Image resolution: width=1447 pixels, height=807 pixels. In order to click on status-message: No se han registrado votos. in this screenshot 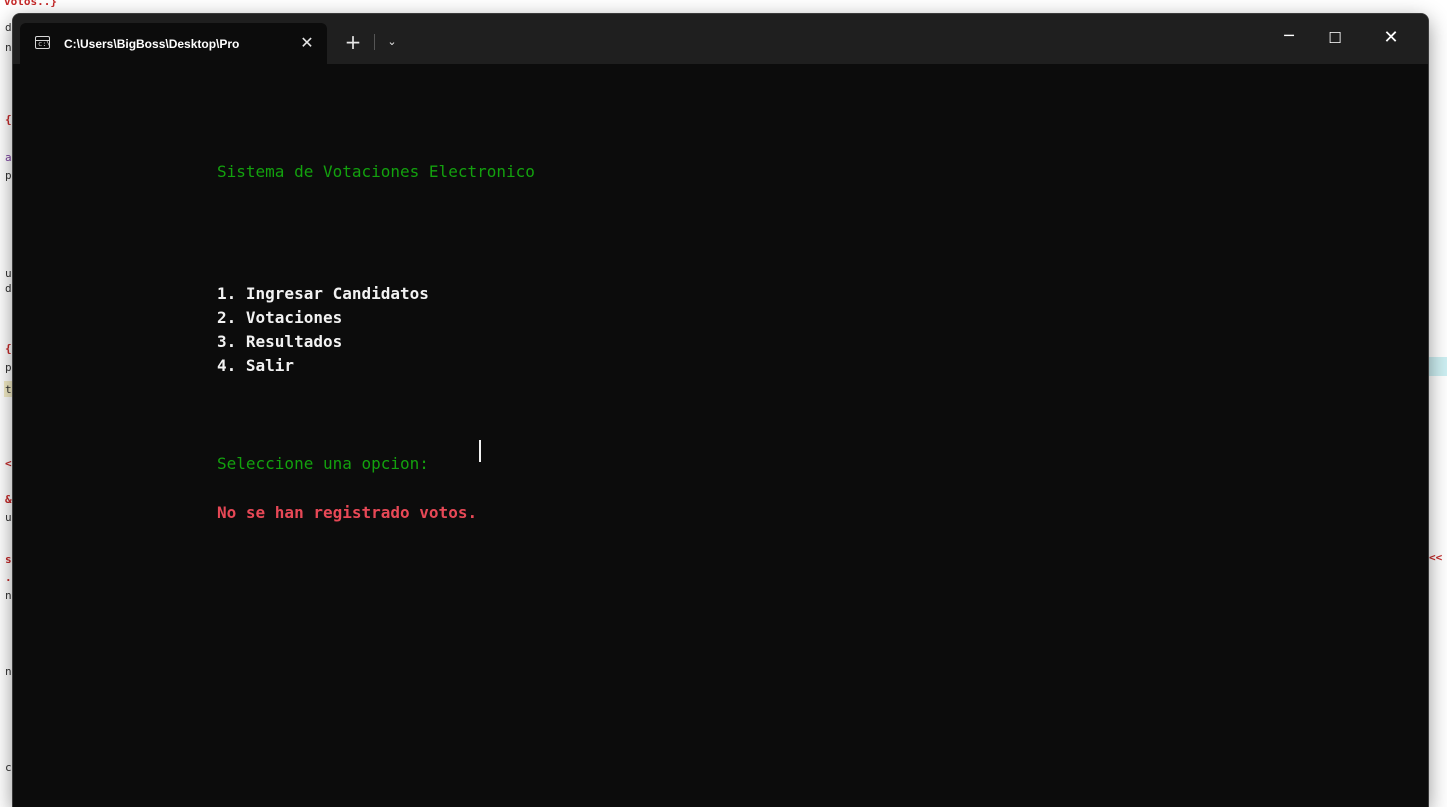, I will do `click(347, 512)`.